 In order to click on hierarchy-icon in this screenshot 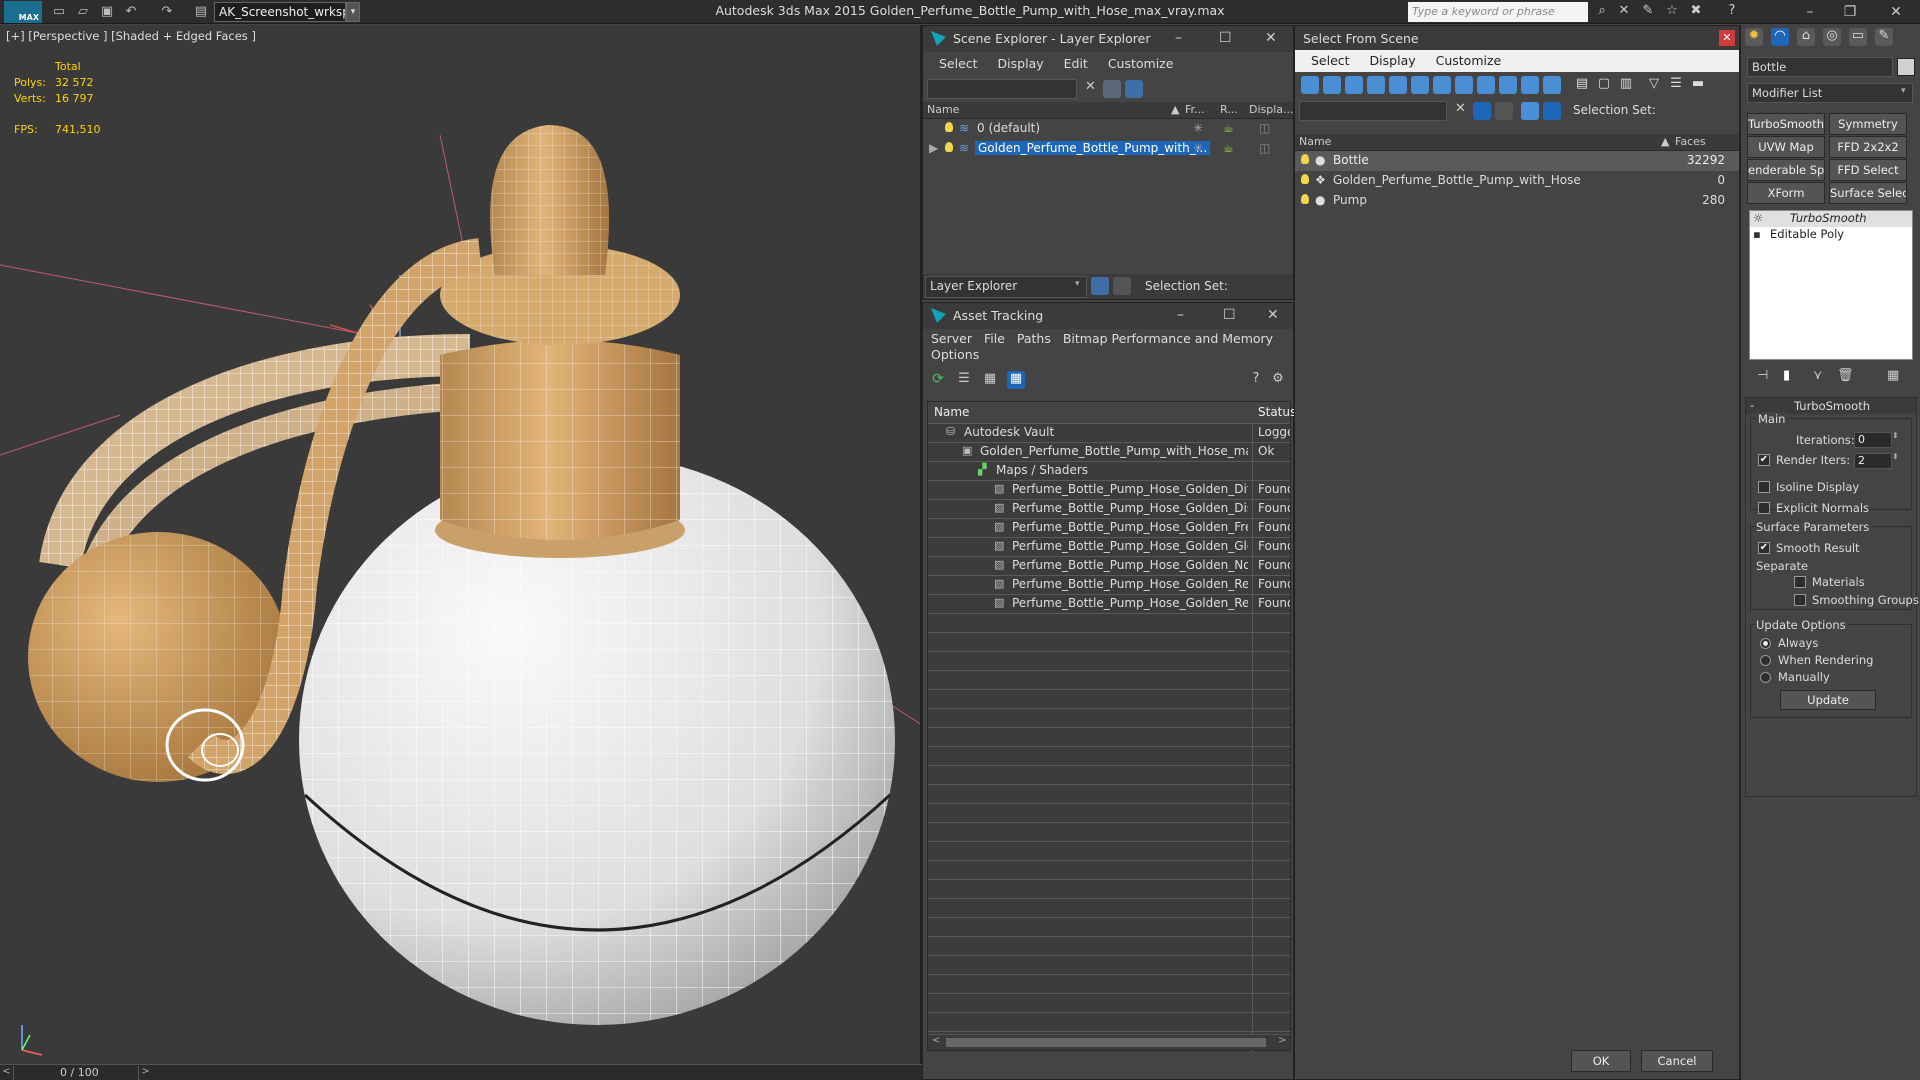, I will do `click(1122, 286)`.